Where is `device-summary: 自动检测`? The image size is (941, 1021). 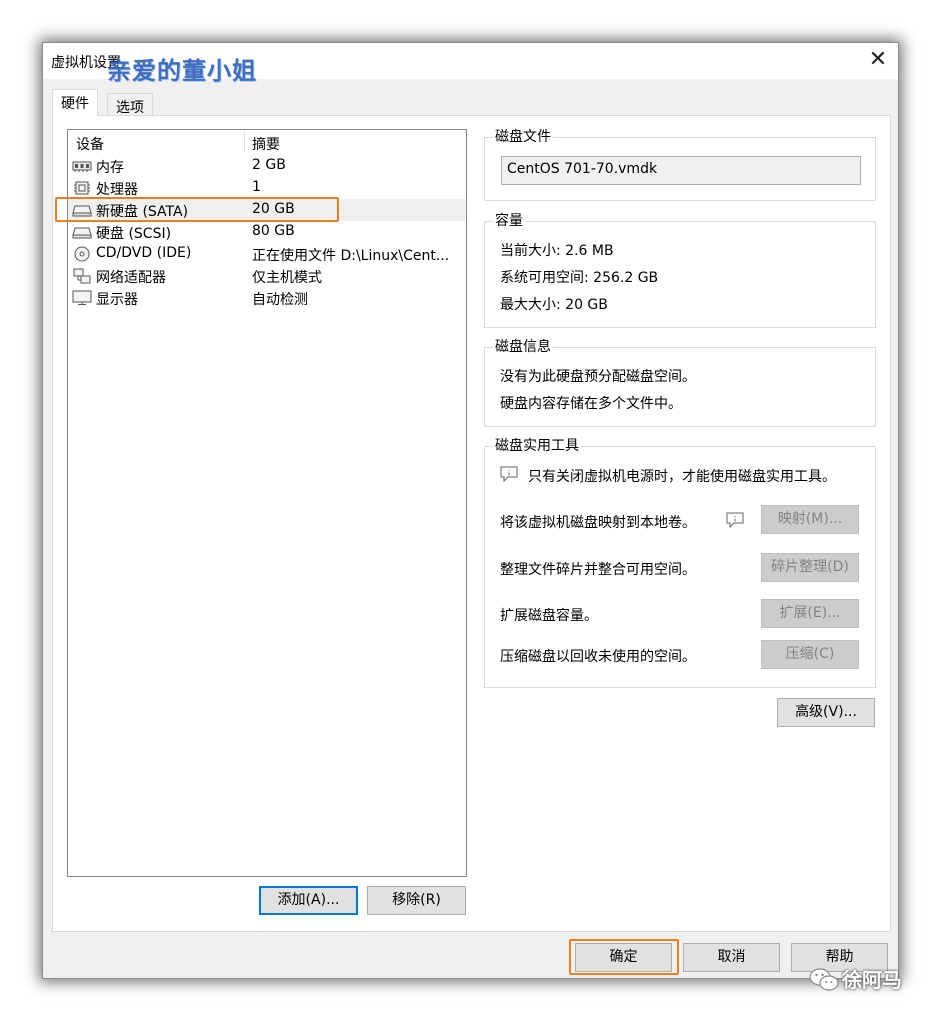
device-summary: 自动检测 is located at coordinates (280, 300).